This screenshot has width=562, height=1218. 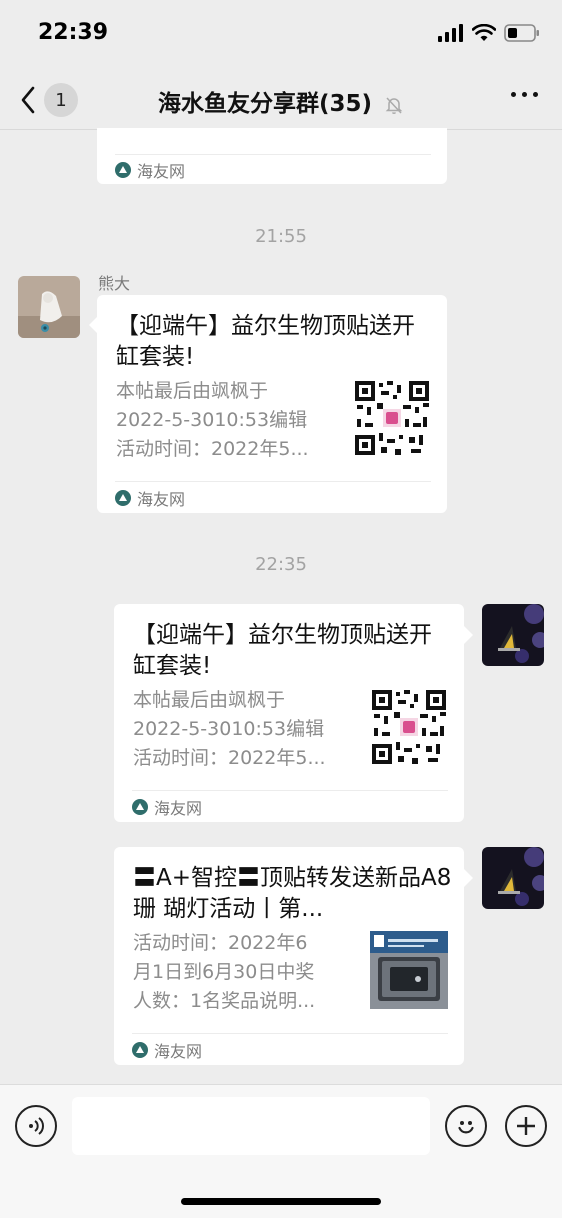 What do you see at coordinates (521, 33) in the screenshot?
I see `battery-icon` at bounding box center [521, 33].